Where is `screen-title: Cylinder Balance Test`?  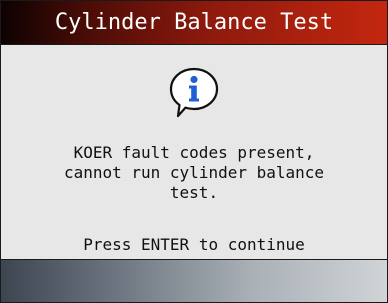 screen-title: Cylinder Balance Test is located at coordinates (194, 22).